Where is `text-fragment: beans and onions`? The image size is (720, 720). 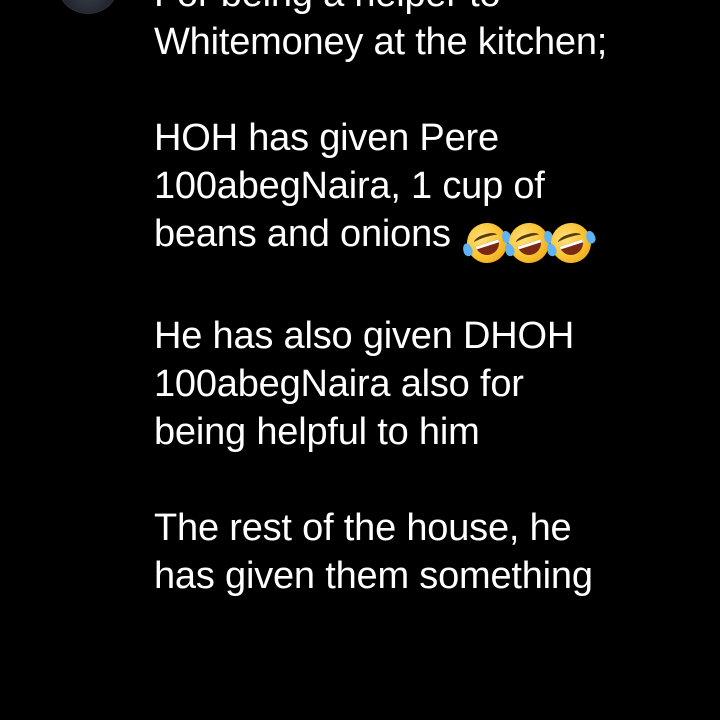
text-fragment: beans and onions is located at coordinates (302, 234).